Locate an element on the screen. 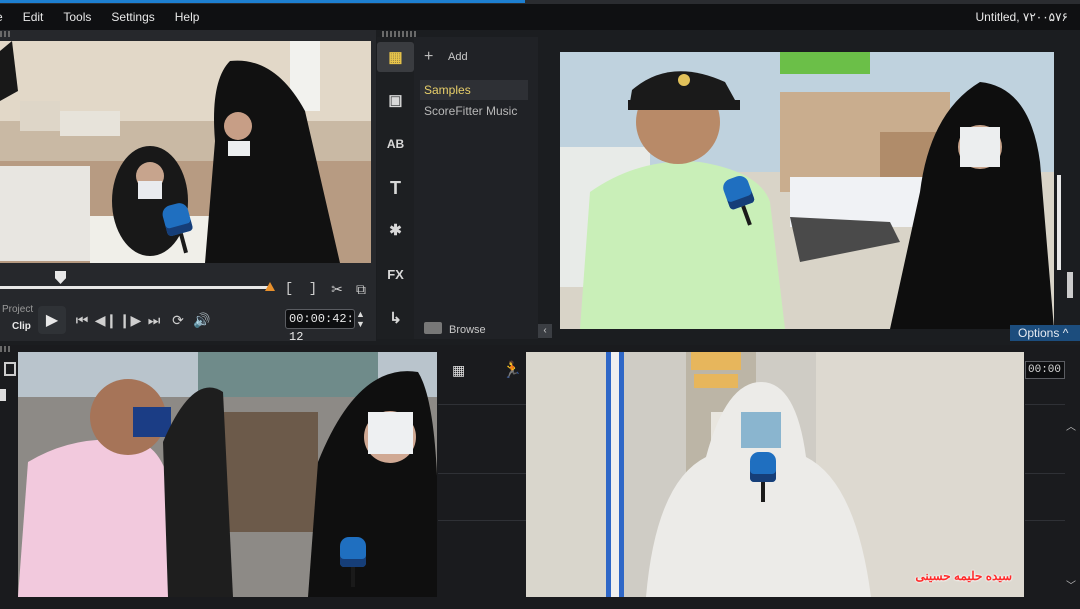  mark-in-button: [ is located at coordinates (289, 289).